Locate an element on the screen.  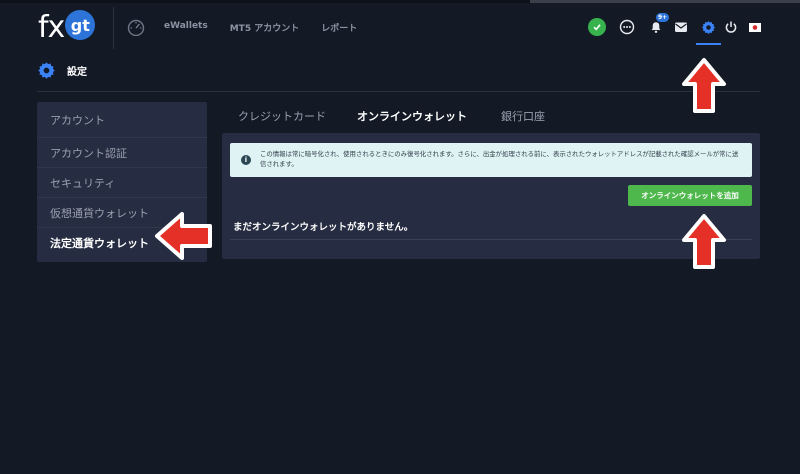
wallet-tabs: クレジットカード オンラインウォレット 銀行口座 is located at coordinates (383, 118).